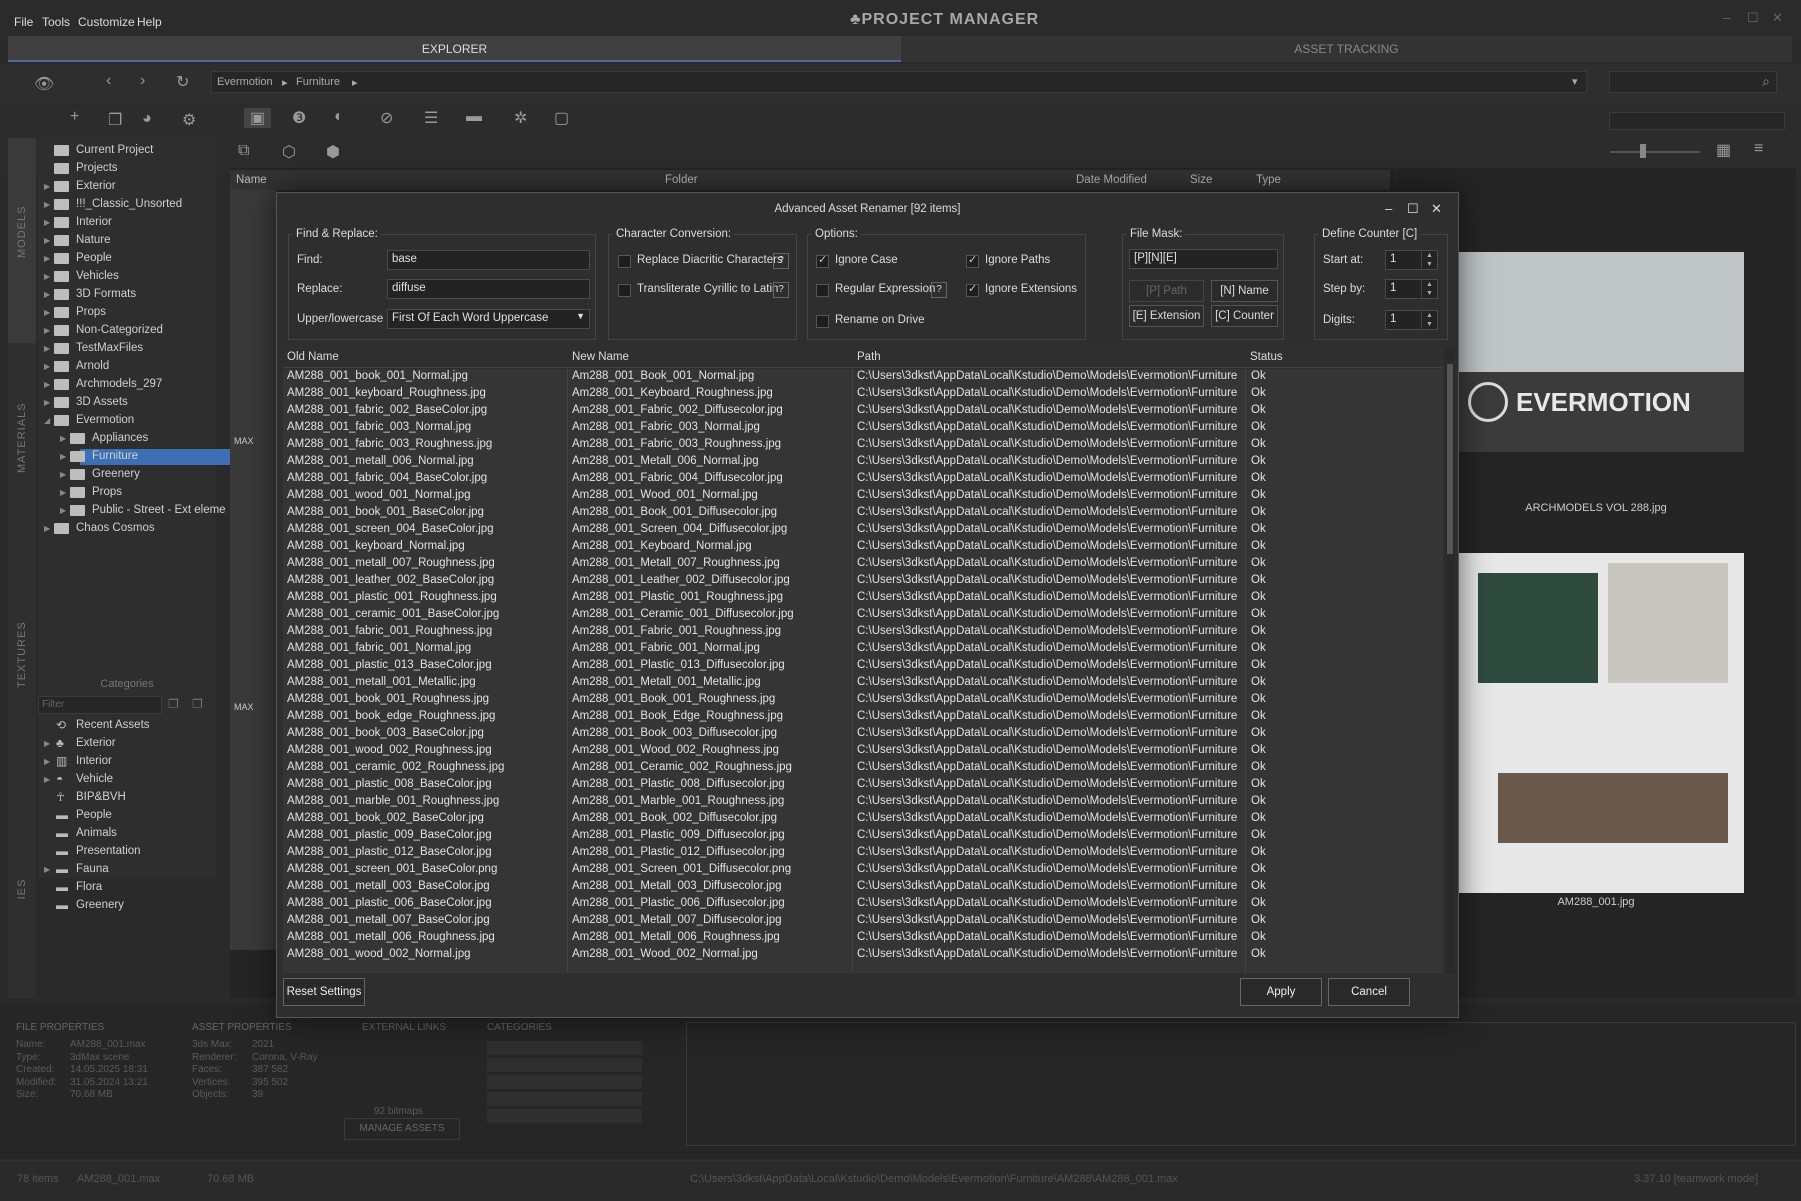  Describe the element at coordinates (127, 529) in the screenshot. I see `tree-item: ▶ Chaos Cosmos` at that location.